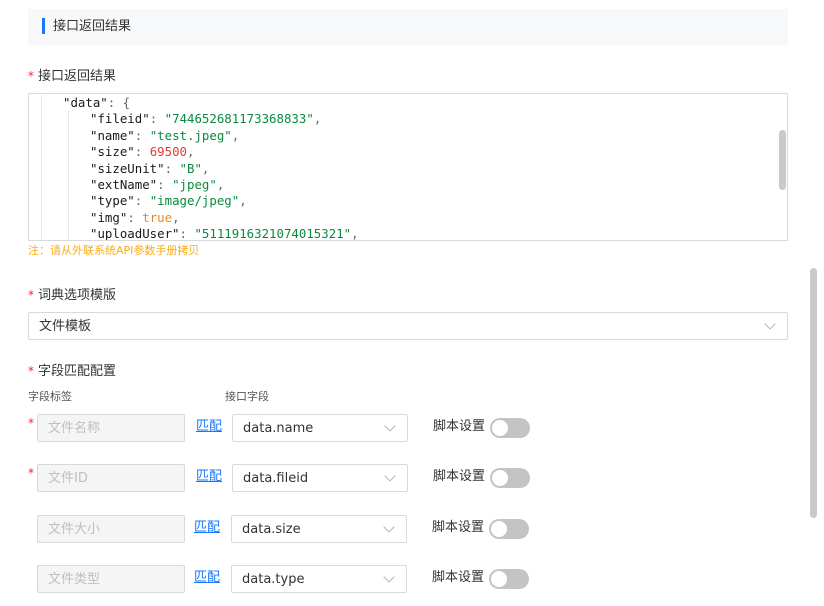 This screenshot has height=606, width=824. I want to click on api-field-value: data.type, so click(273, 579).